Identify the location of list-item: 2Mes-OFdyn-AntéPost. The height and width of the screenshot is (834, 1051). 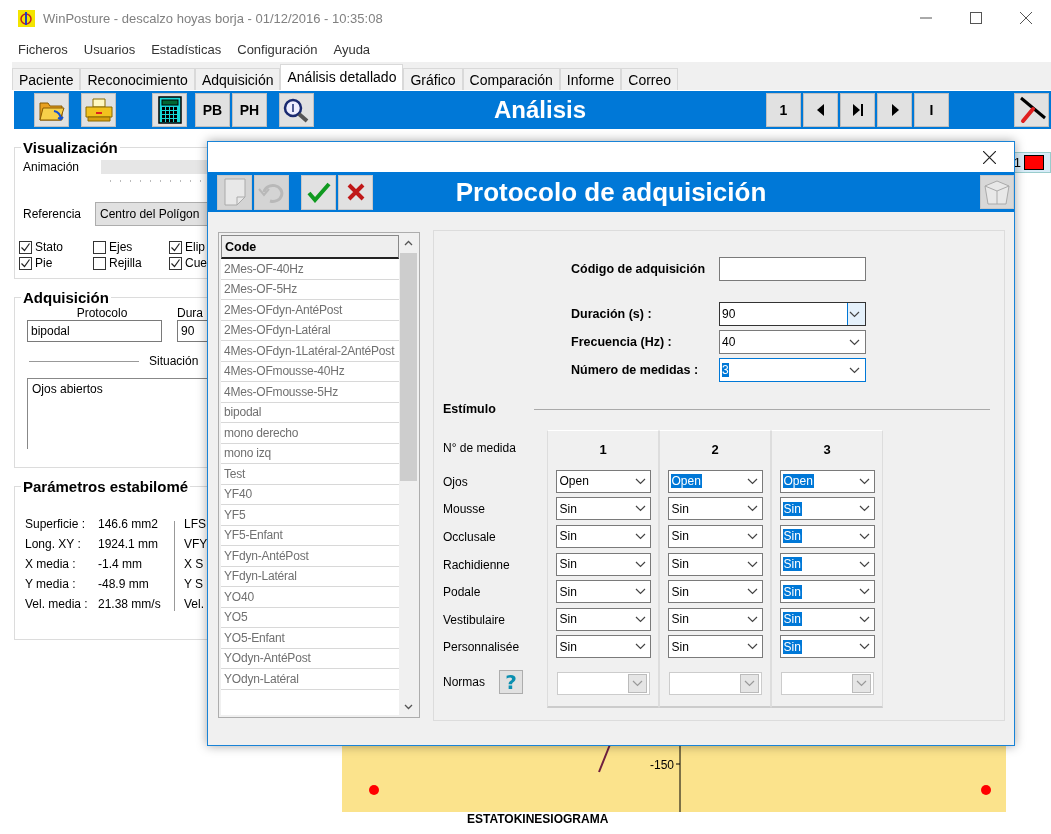
(310, 310).